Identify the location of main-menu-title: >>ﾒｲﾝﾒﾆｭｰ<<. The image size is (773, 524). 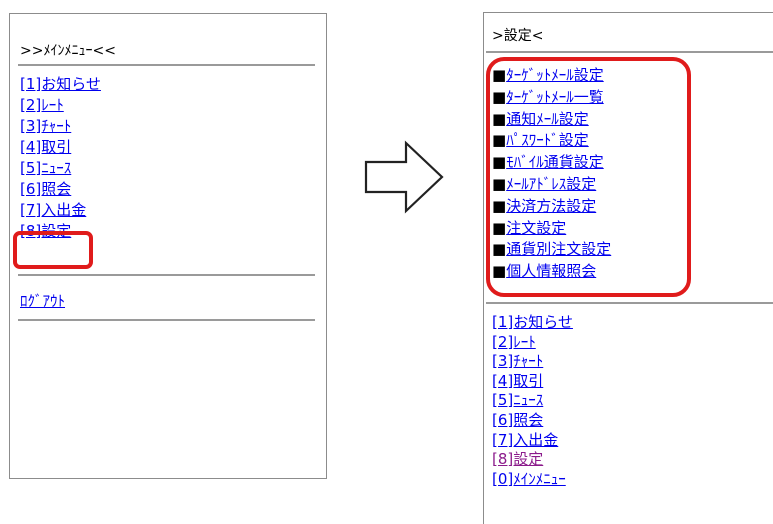
(68, 51).